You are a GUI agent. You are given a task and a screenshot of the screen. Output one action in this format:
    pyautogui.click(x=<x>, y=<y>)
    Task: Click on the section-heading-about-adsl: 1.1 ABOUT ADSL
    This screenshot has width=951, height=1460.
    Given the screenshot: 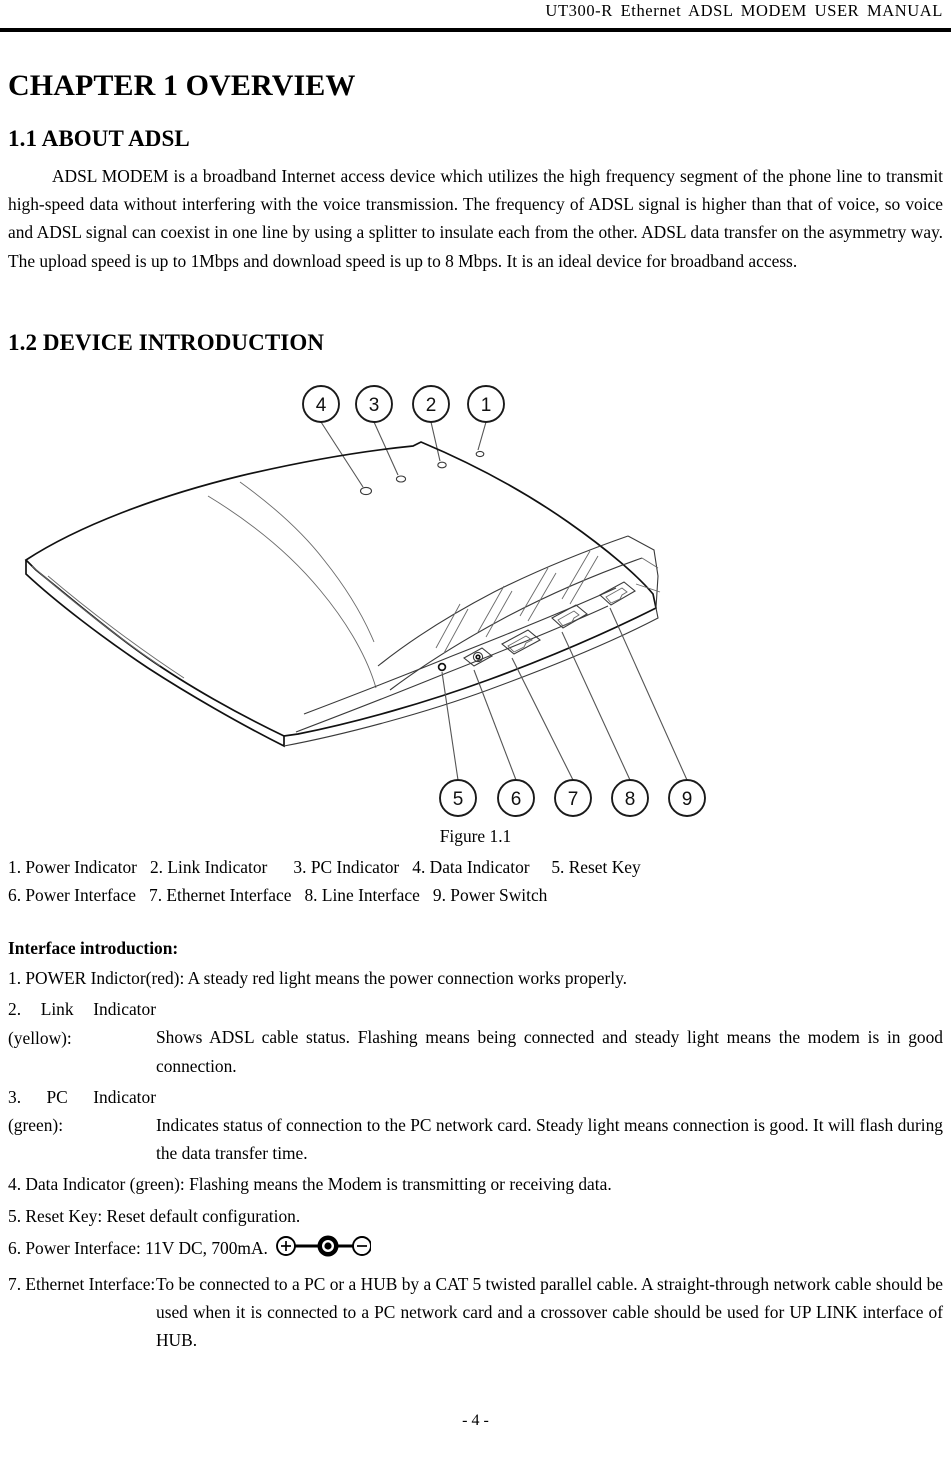 What is the action you would take?
    pyautogui.click(x=99, y=139)
    